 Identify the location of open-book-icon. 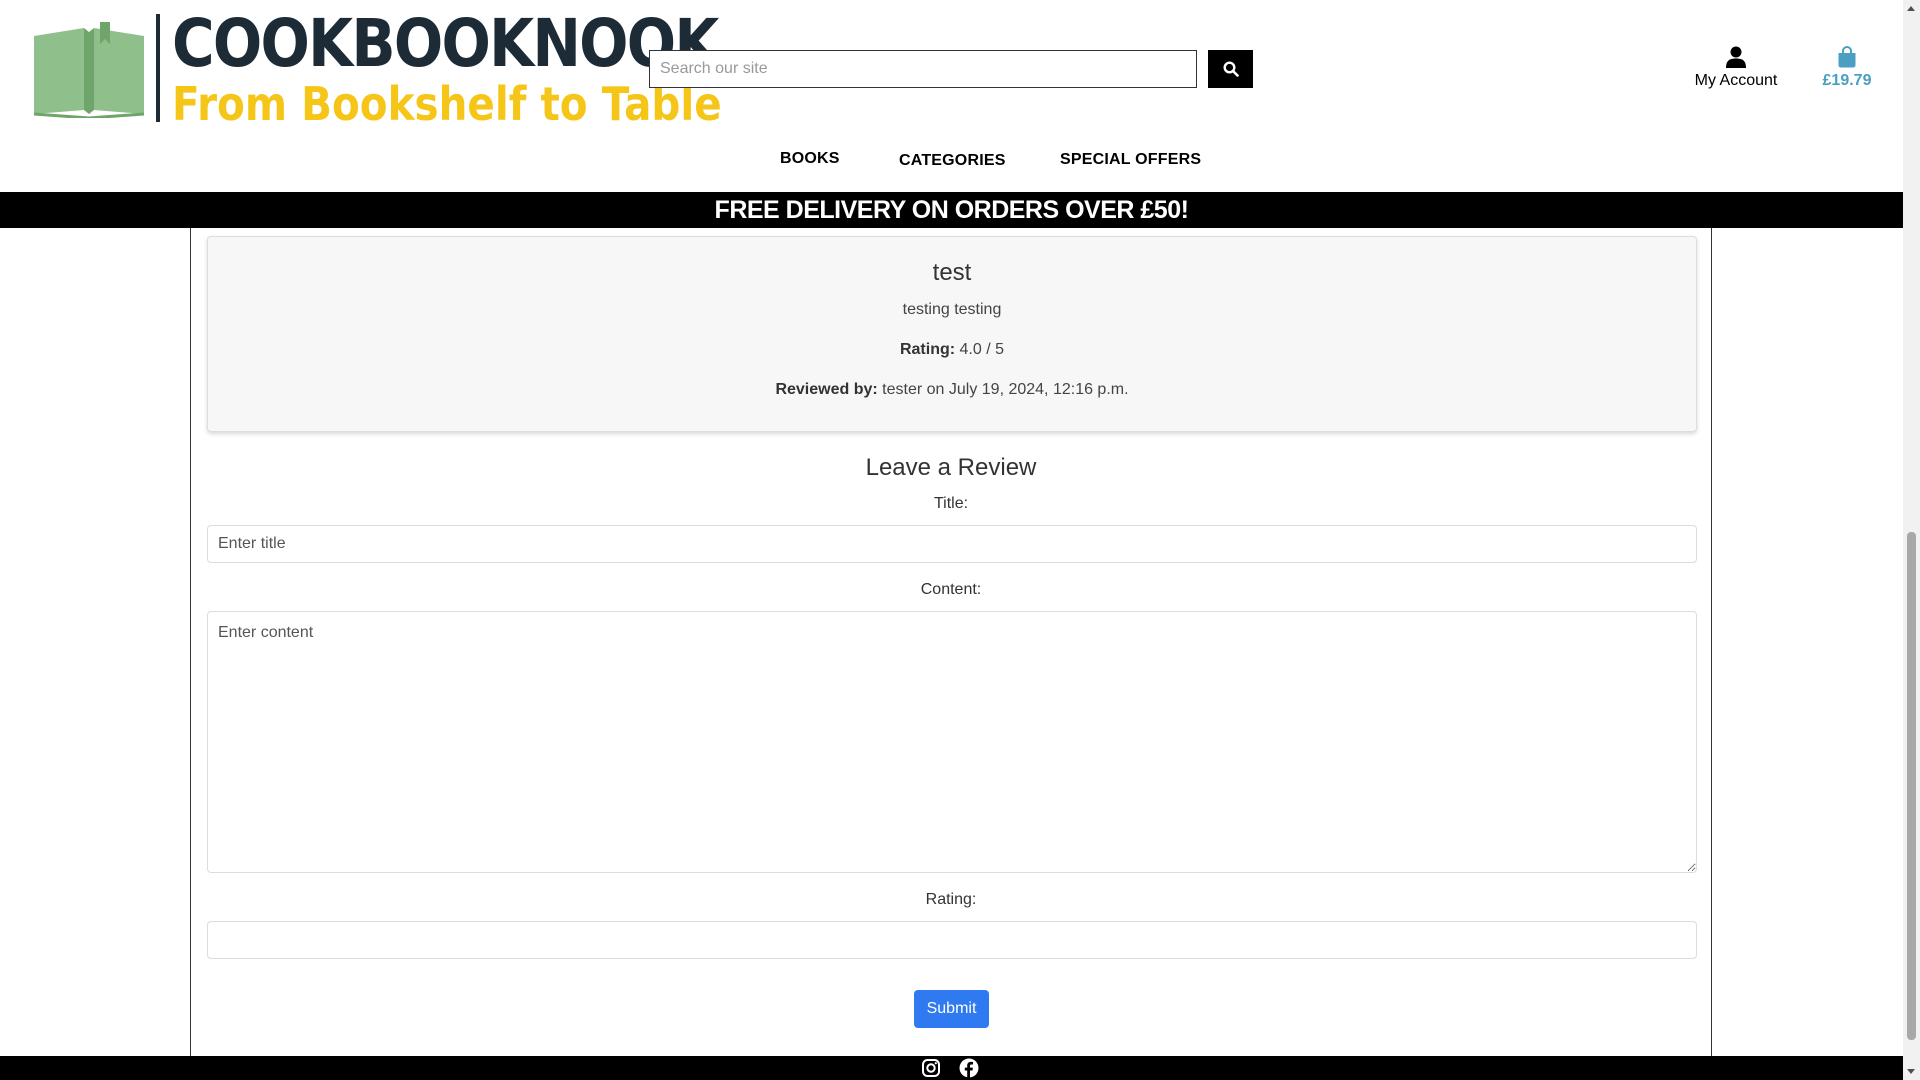
(89, 70).